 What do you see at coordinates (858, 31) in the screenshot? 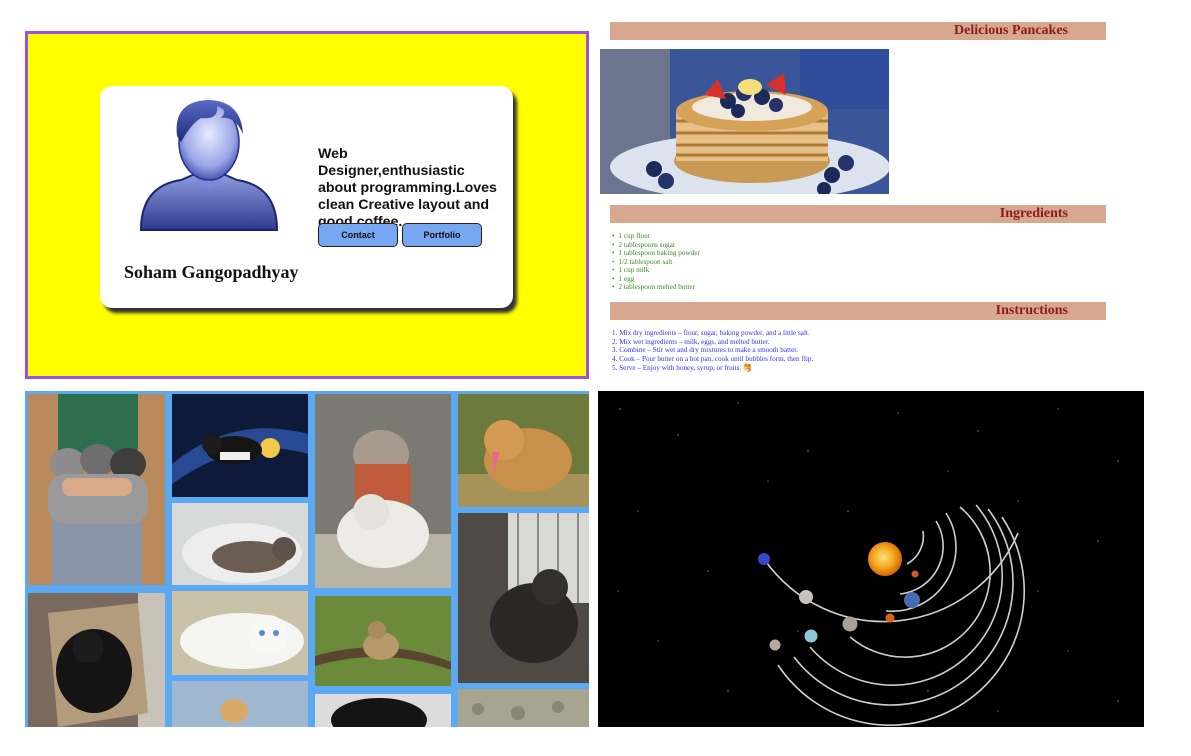
I see `recipe-title: Delicious Pancakes` at bounding box center [858, 31].